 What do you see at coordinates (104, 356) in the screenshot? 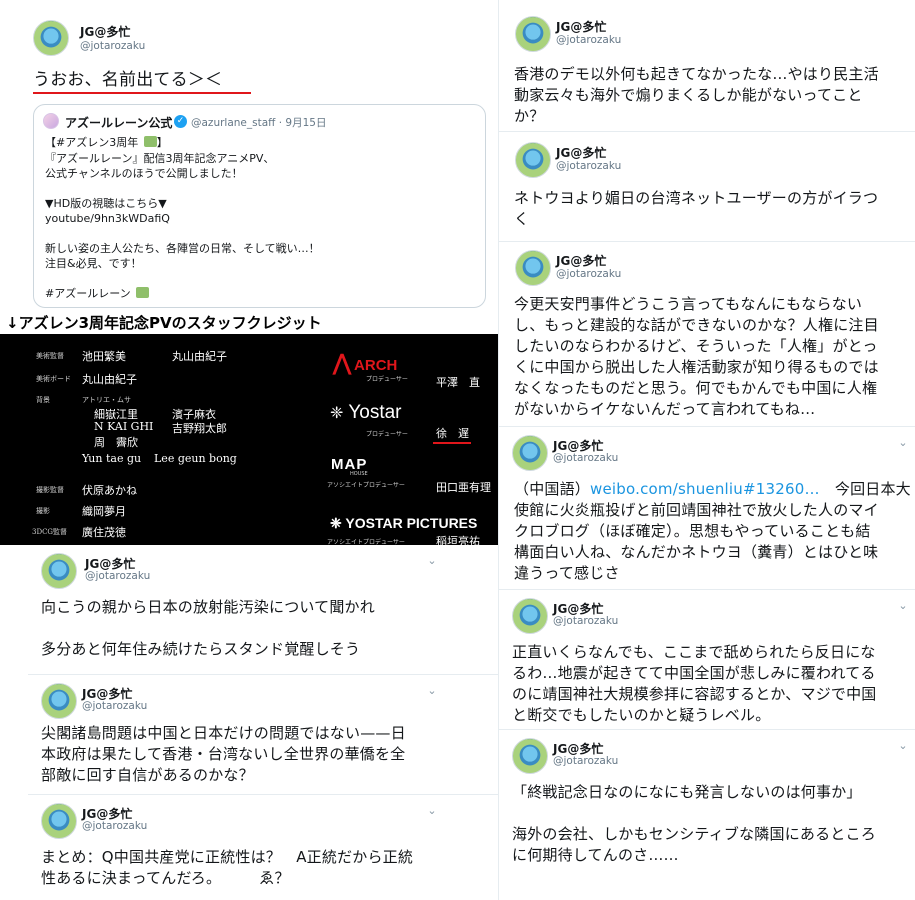
I see `credit-name: 池田繁美` at bounding box center [104, 356].